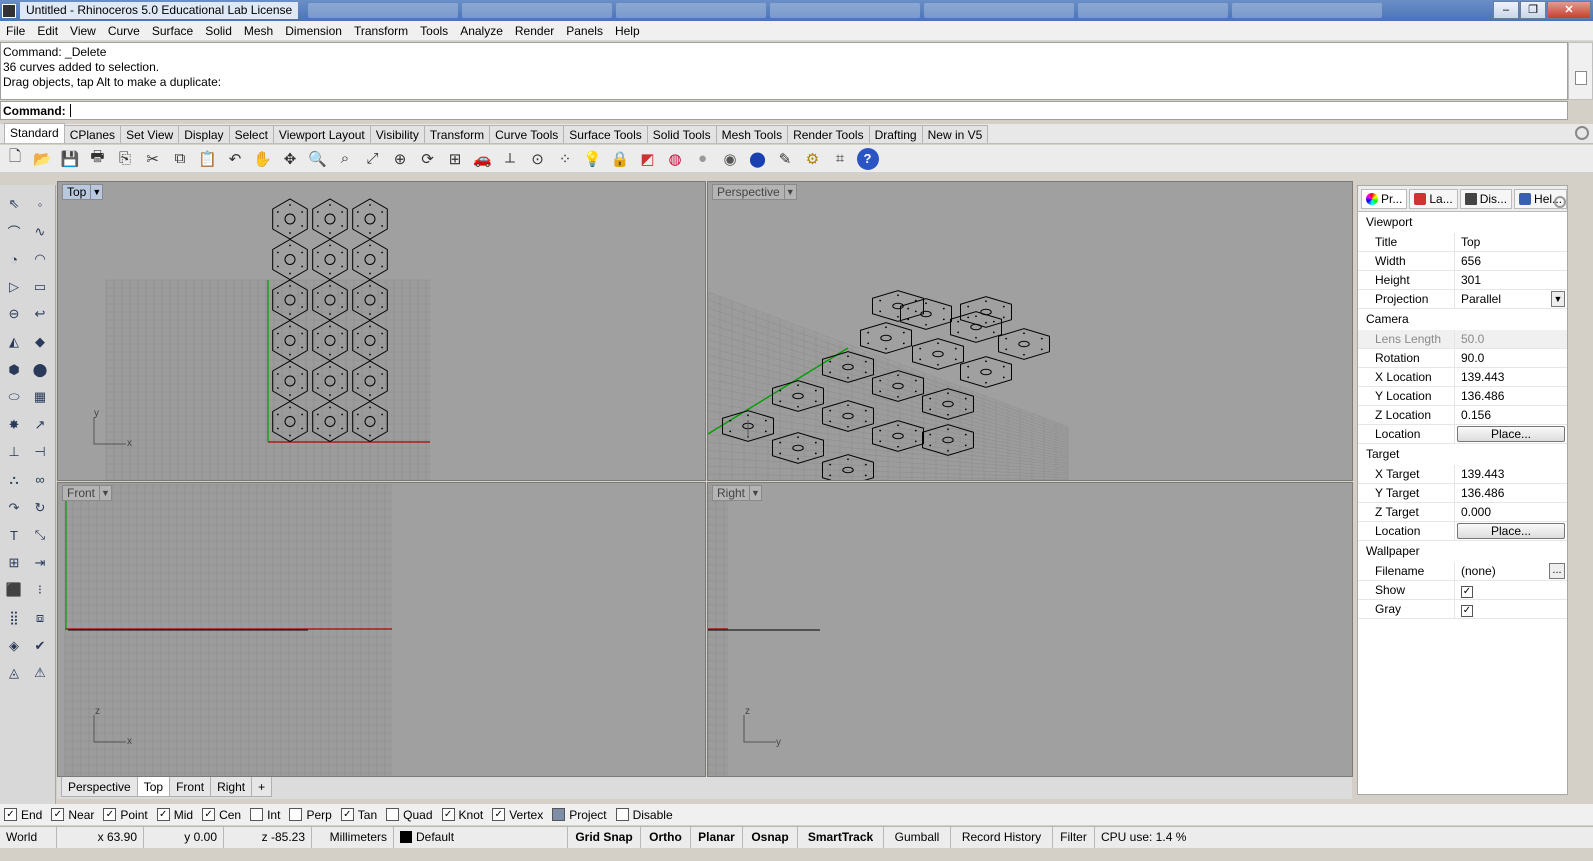 The image size is (1593, 861). What do you see at coordinates (92, 134) in the screenshot?
I see `tab-cplanes: CPlanes` at bounding box center [92, 134].